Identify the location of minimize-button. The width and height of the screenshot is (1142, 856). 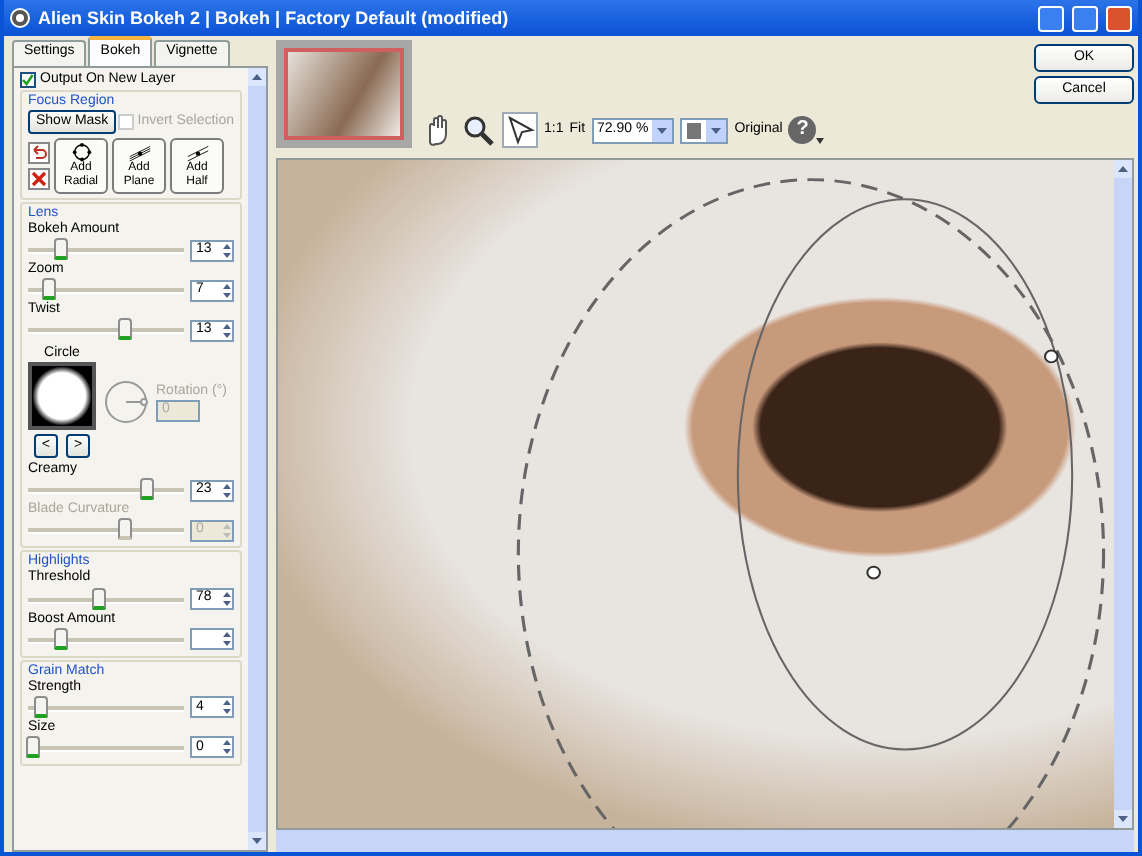
(1051, 18).